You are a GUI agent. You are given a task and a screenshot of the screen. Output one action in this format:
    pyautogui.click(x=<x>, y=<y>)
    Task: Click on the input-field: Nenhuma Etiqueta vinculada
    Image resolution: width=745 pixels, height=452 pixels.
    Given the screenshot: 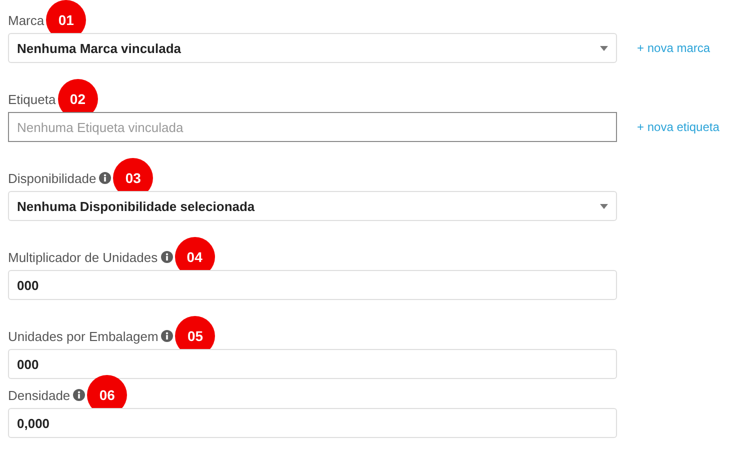 What is the action you would take?
    pyautogui.click(x=312, y=127)
    